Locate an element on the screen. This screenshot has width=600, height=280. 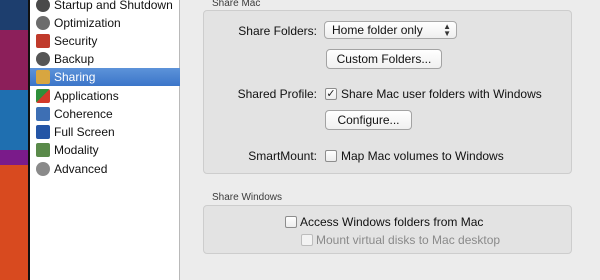
sidebar-item-startup-and-shutdown: Startup and Shutdown is located at coordinates (105, 7).